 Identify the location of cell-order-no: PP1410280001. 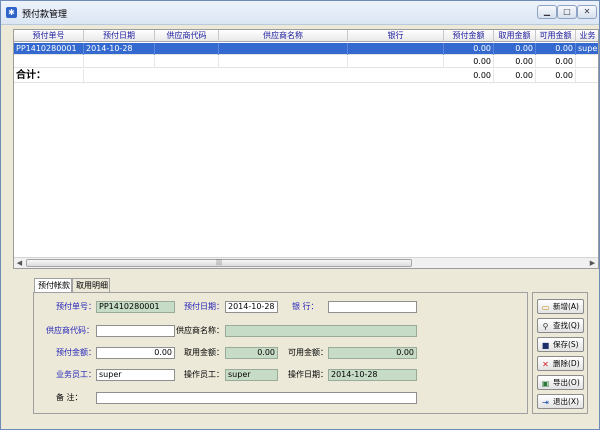
(49, 49).